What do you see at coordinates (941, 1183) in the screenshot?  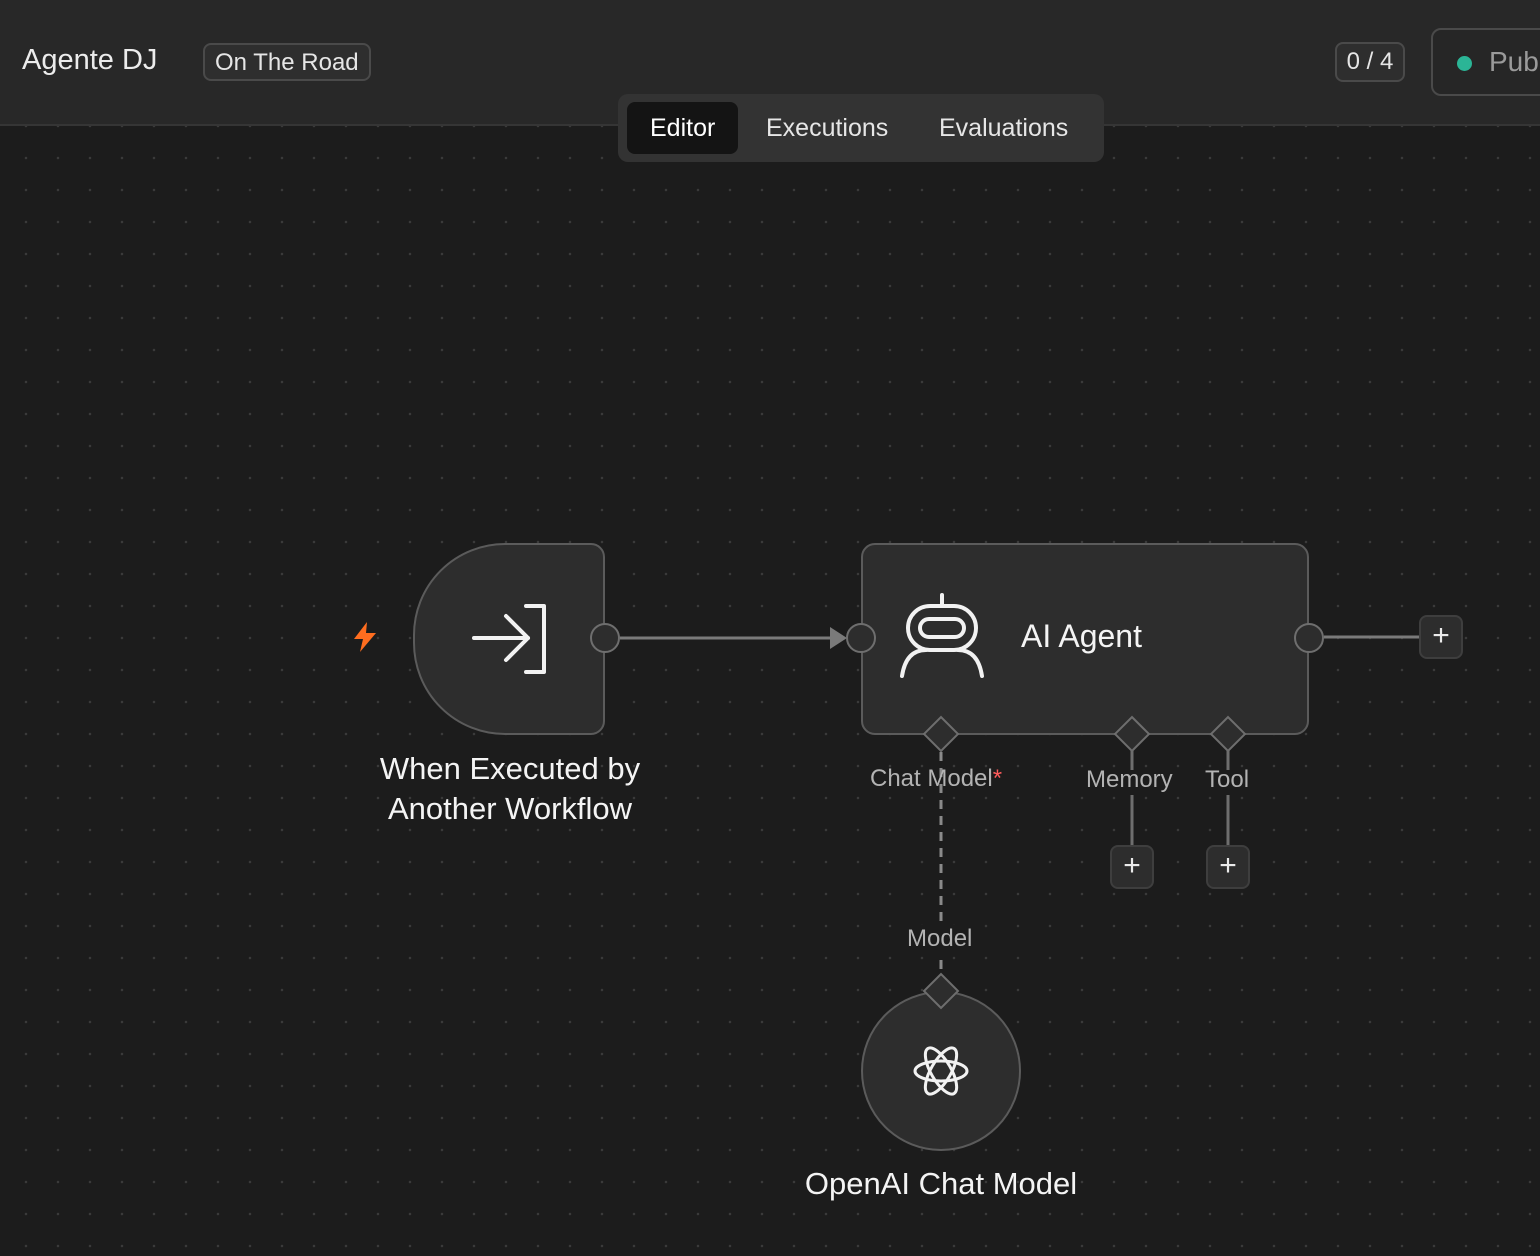 I see `openai-chat-model-label: OpenAI Chat Model` at bounding box center [941, 1183].